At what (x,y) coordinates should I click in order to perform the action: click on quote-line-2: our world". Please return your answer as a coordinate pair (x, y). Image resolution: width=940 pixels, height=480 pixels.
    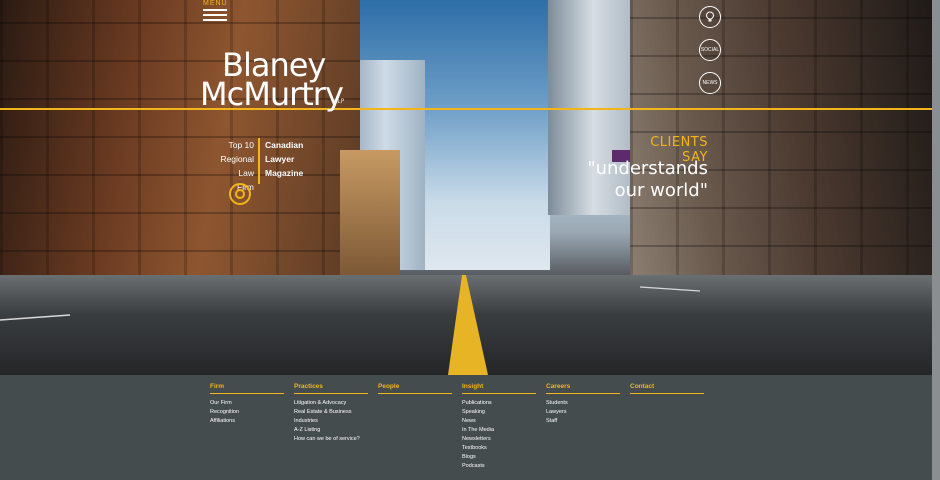
    Looking at the image, I should click on (661, 190).